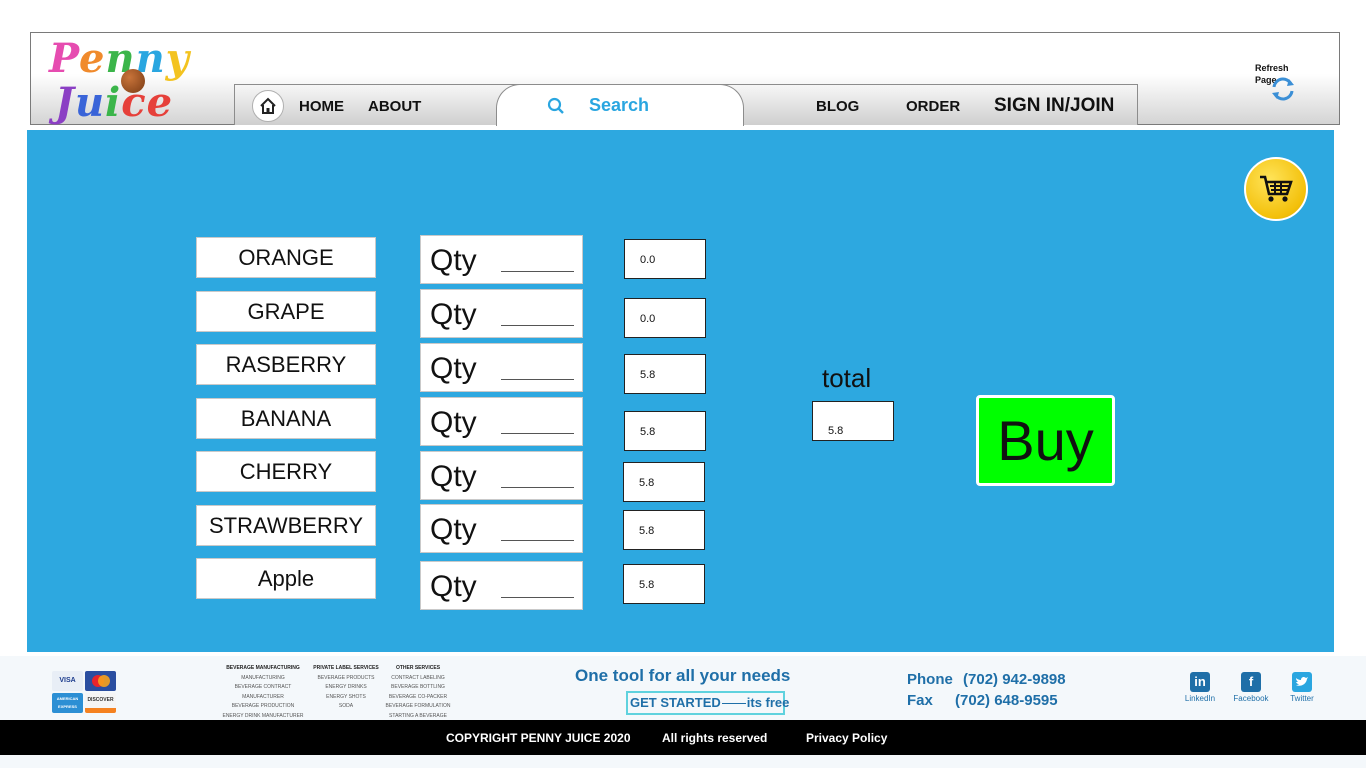 This screenshot has height=768, width=1366. What do you see at coordinates (1272, 68) in the screenshot?
I see `refresh-label-line1: Refresh` at bounding box center [1272, 68].